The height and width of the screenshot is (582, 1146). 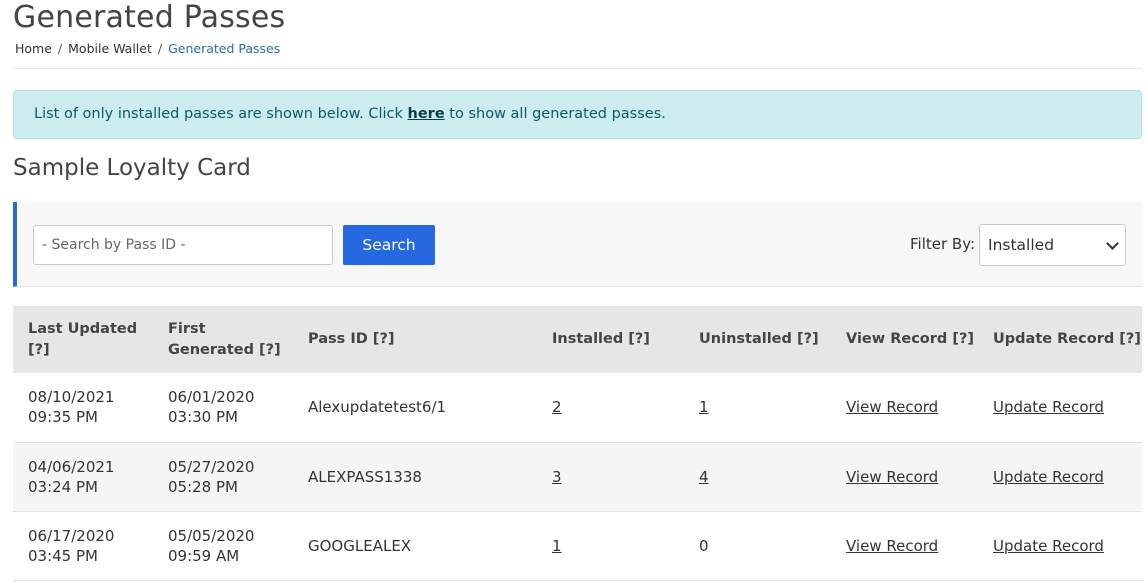 What do you see at coordinates (704, 407) in the screenshot?
I see `uninstalled-count-link: 1` at bounding box center [704, 407].